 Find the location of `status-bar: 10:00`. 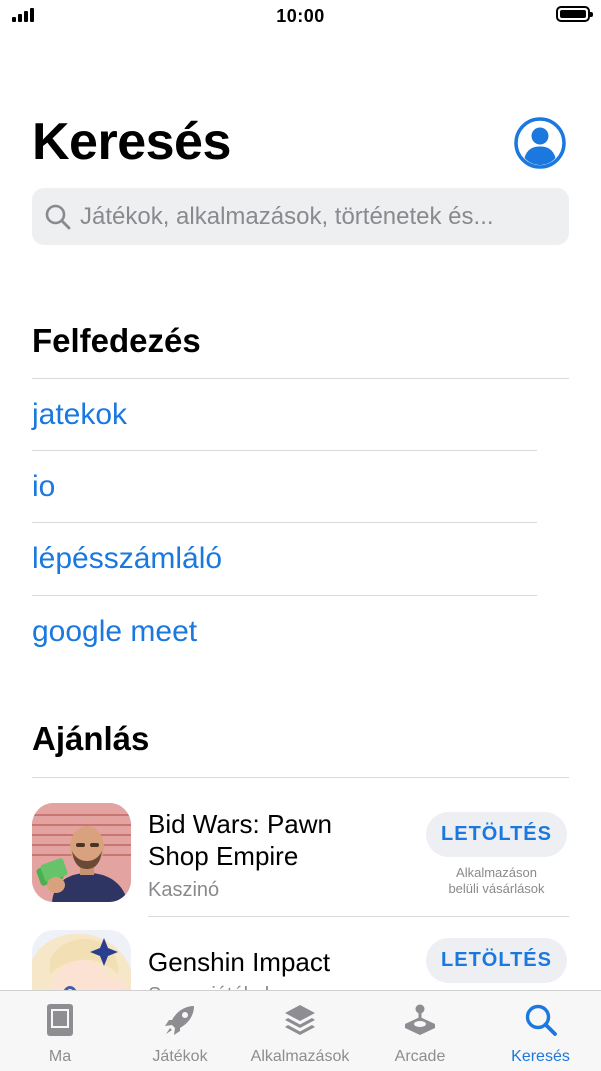

status-bar: 10:00 is located at coordinates (300, 18).